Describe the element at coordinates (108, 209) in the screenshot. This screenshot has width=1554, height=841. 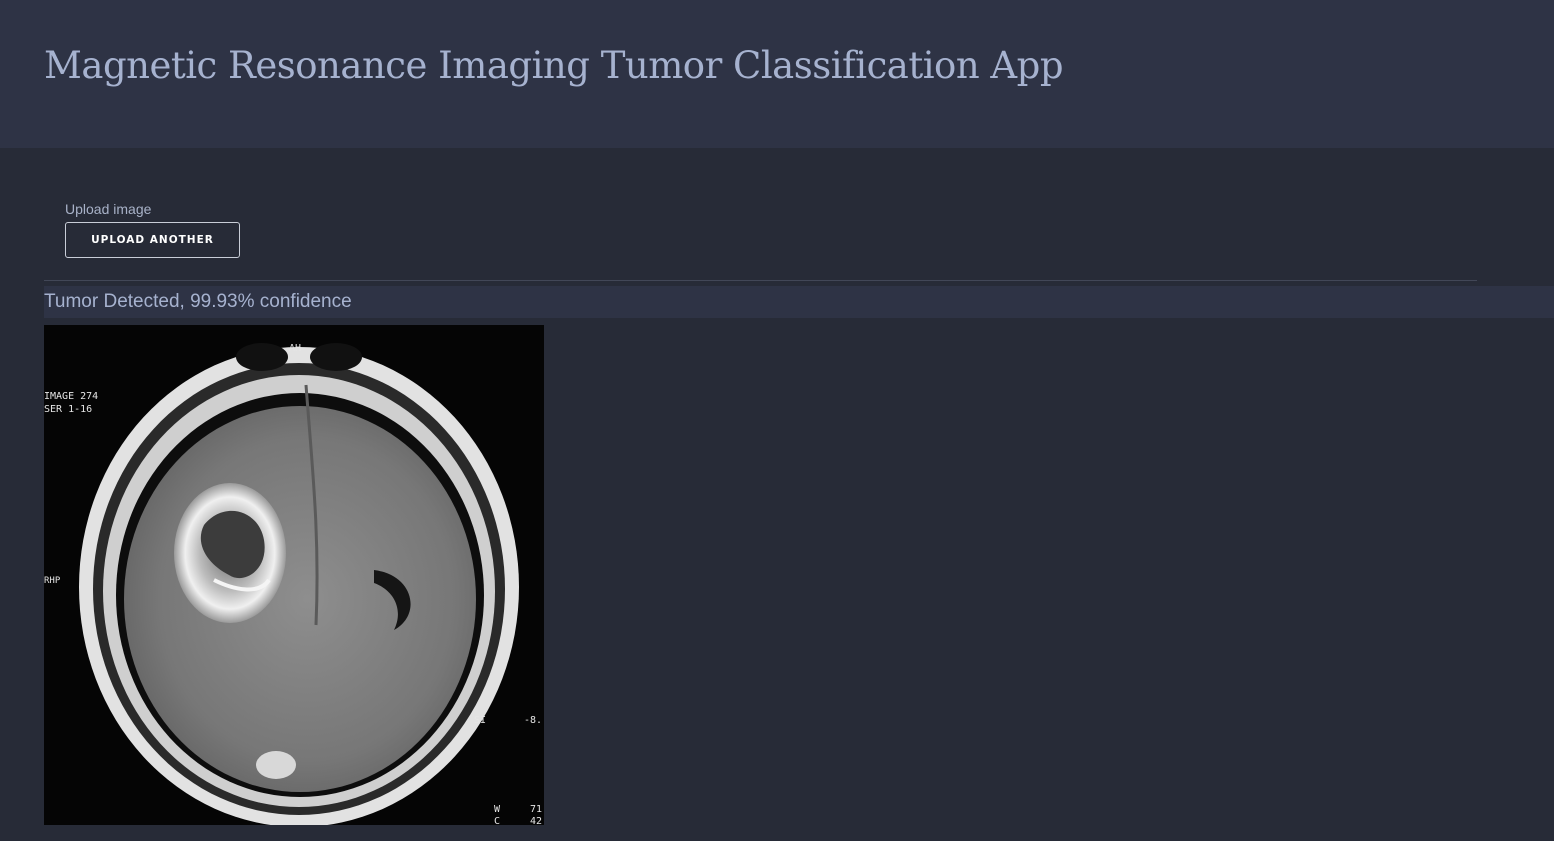
I see `upload-image-label: Upload image` at that location.